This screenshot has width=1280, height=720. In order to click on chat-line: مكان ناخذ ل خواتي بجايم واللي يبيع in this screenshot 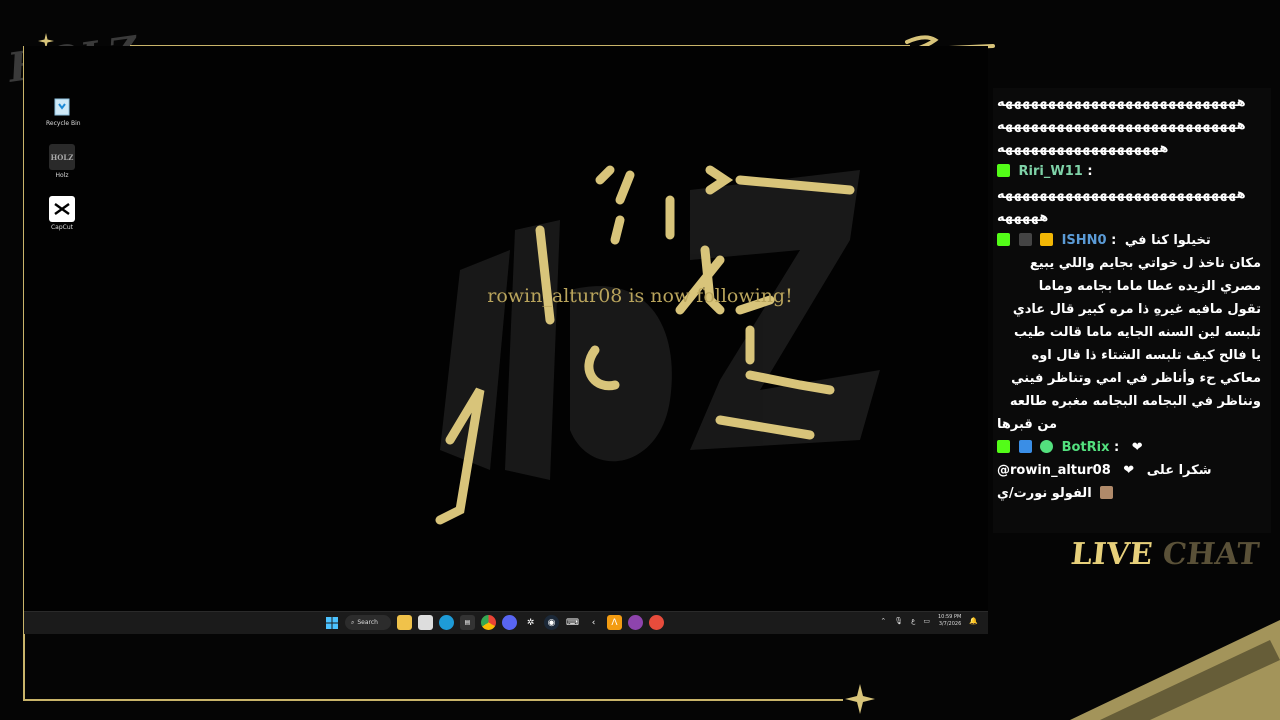, I will do `click(1145, 263)`.